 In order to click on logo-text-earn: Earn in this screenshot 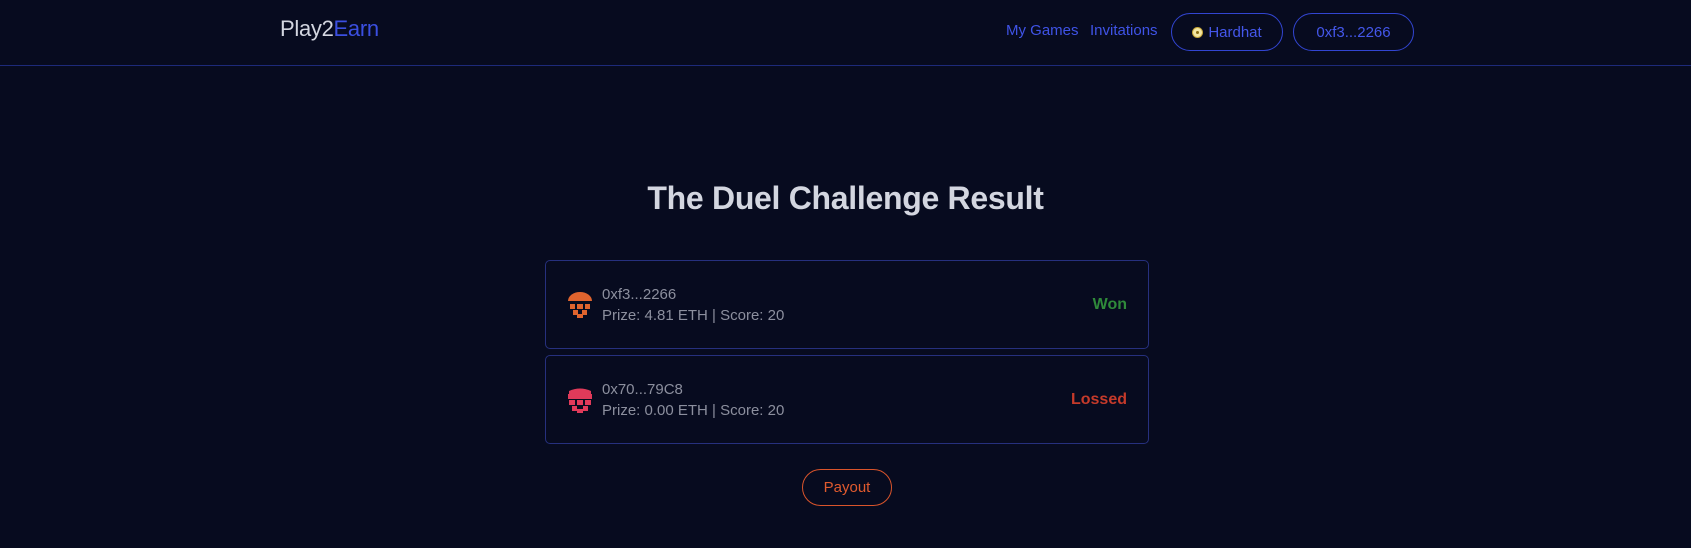, I will do `click(356, 28)`.